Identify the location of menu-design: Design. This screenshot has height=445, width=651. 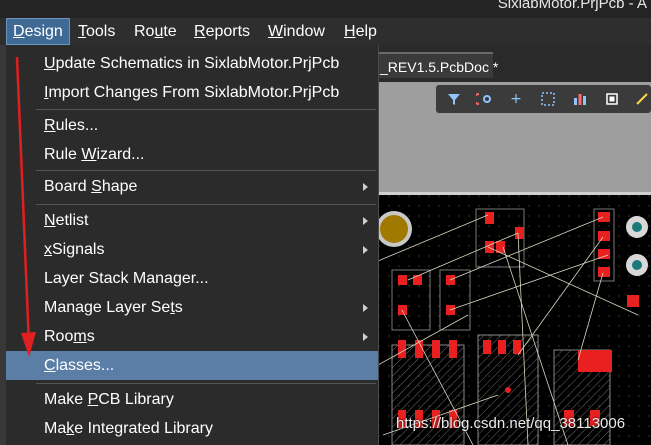
(38, 31).